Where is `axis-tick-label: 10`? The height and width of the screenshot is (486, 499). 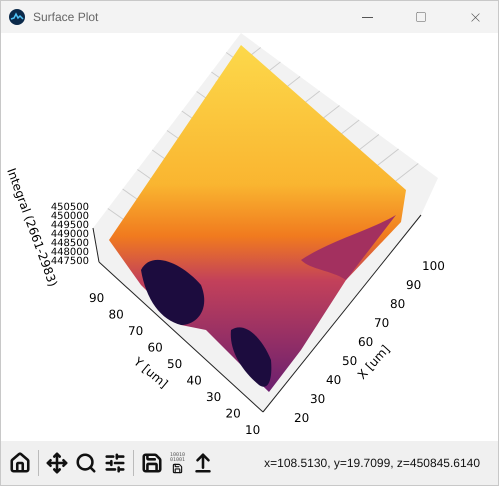
axis-tick-label: 10 is located at coordinates (252, 430).